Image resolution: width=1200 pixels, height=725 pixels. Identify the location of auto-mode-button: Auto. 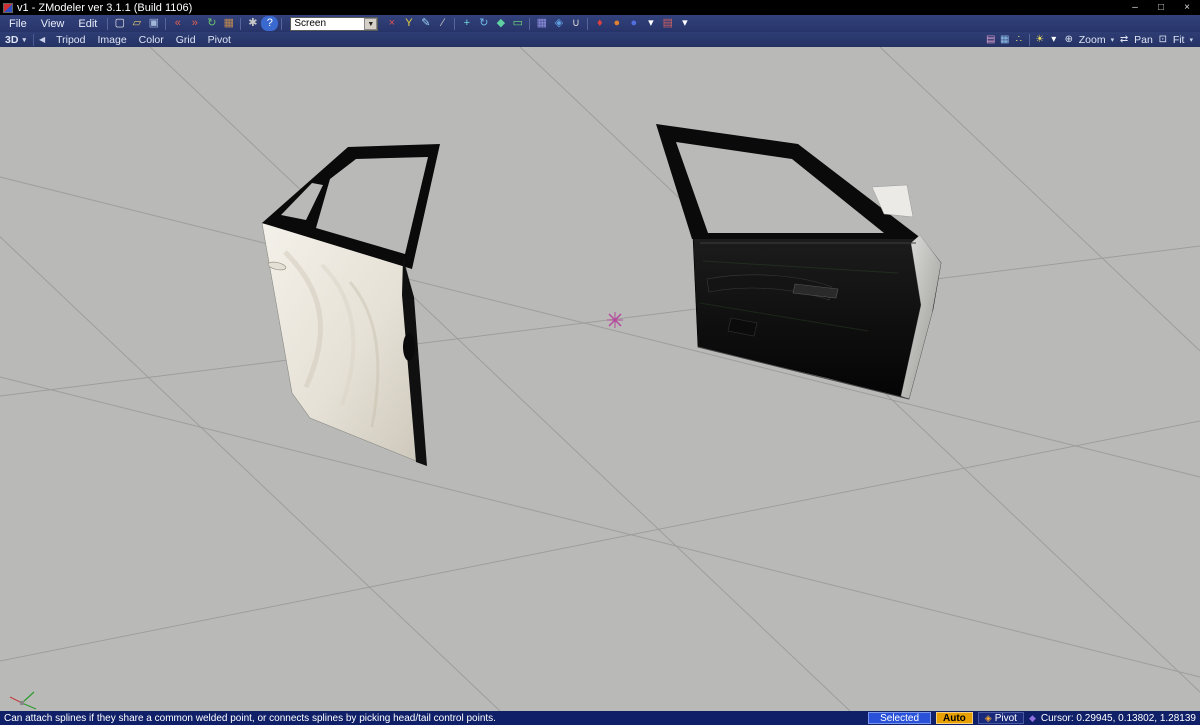
(954, 718).